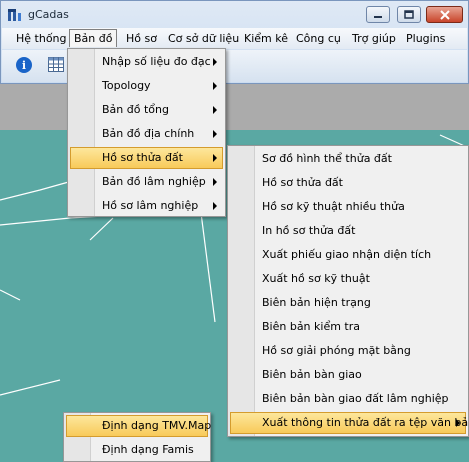 The image size is (469, 462). What do you see at coordinates (56, 64) in the screenshot?
I see `table-grid-icon` at bounding box center [56, 64].